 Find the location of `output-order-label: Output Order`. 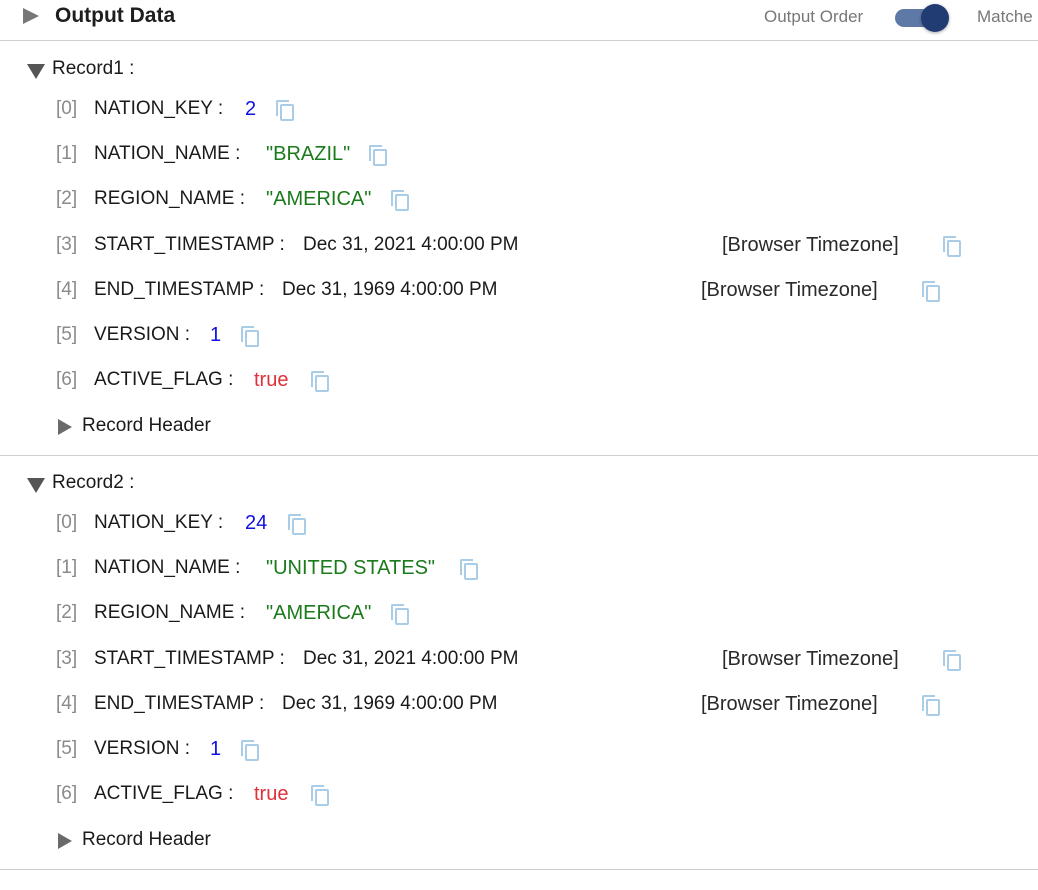

output-order-label: Output Order is located at coordinates (814, 16).